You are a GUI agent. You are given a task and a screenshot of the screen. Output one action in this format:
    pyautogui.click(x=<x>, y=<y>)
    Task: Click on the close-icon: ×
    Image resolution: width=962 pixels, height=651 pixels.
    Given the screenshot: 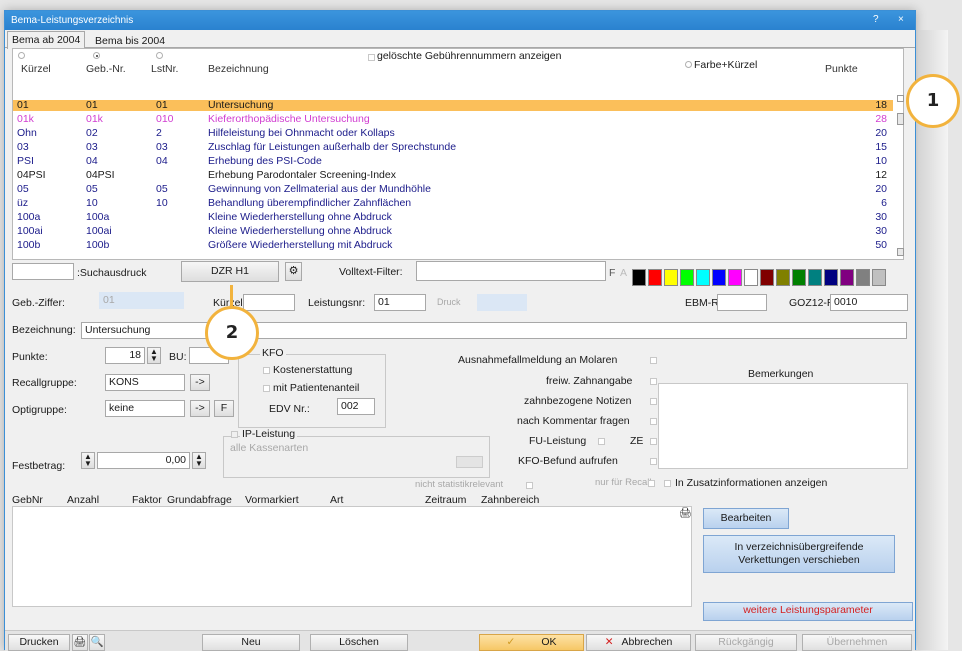 What is the action you would take?
    pyautogui.click(x=901, y=19)
    